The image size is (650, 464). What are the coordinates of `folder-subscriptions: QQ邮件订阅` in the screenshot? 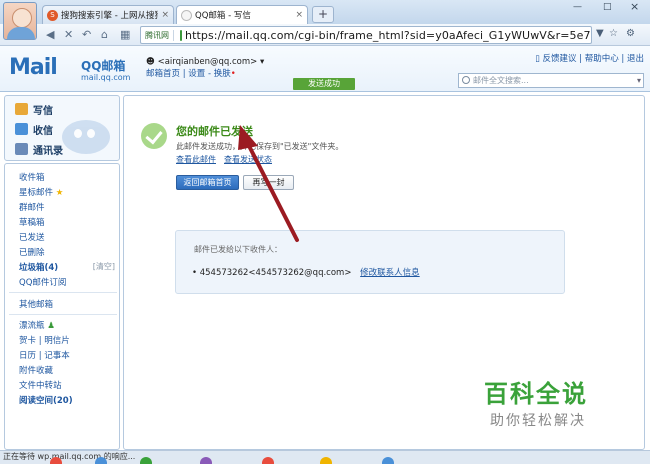 It's located at (42, 282).